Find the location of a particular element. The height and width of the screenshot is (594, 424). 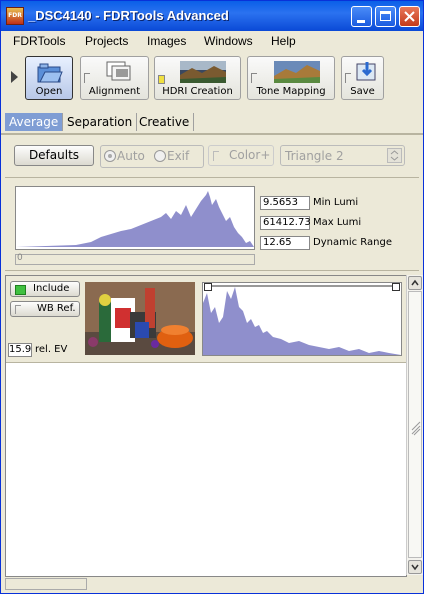

average-controls: Defaults Auto Exif Color+ Triangle 2 is located at coordinates (212, 156).